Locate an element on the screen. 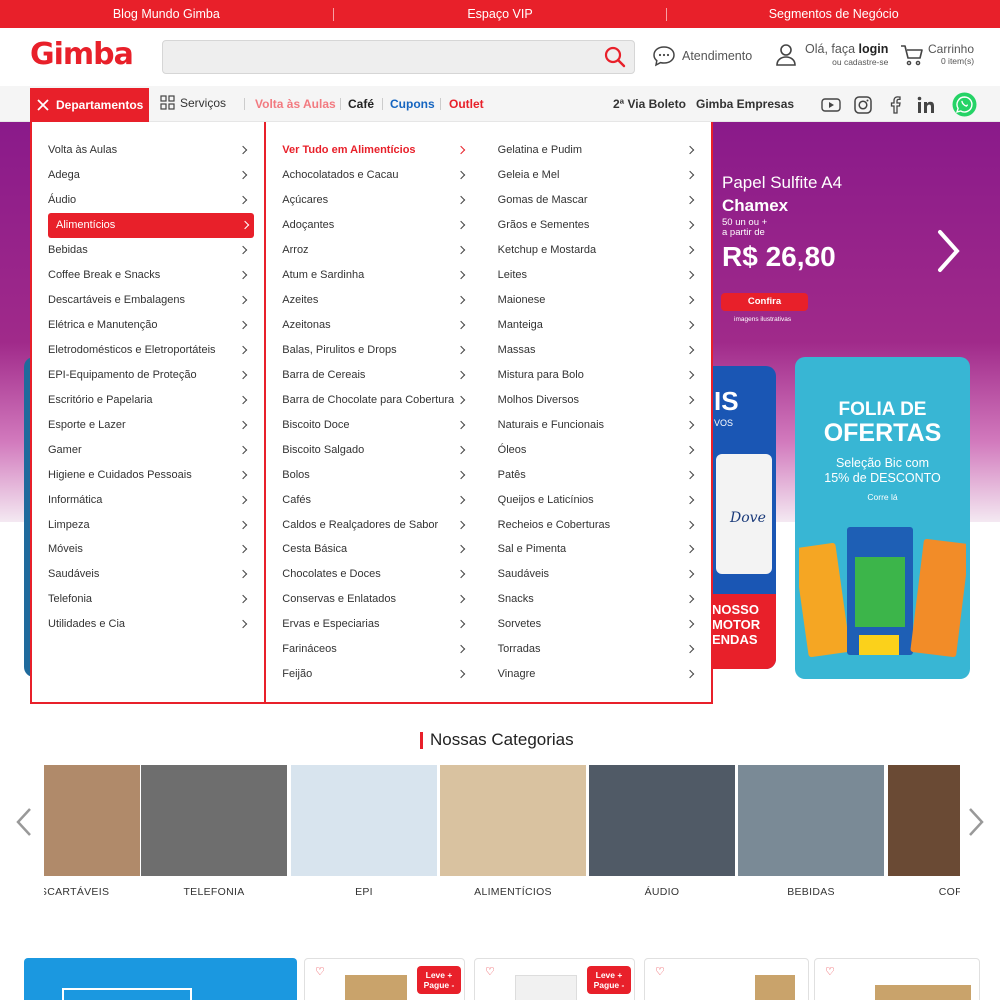  subcategory-item: Azeites is located at coordinates (380, 300).